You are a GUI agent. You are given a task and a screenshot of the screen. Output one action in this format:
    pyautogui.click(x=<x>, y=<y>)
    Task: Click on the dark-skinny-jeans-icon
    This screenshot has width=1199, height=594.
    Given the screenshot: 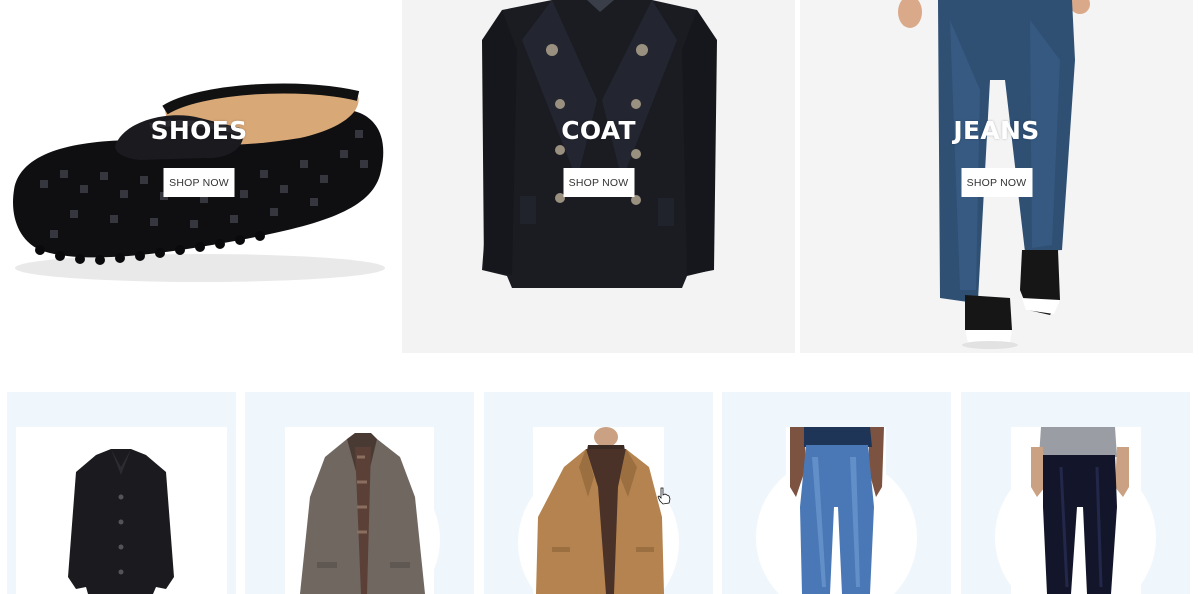 What is the action you would take?
    pyautogui.click(x=1081, y=510)
    